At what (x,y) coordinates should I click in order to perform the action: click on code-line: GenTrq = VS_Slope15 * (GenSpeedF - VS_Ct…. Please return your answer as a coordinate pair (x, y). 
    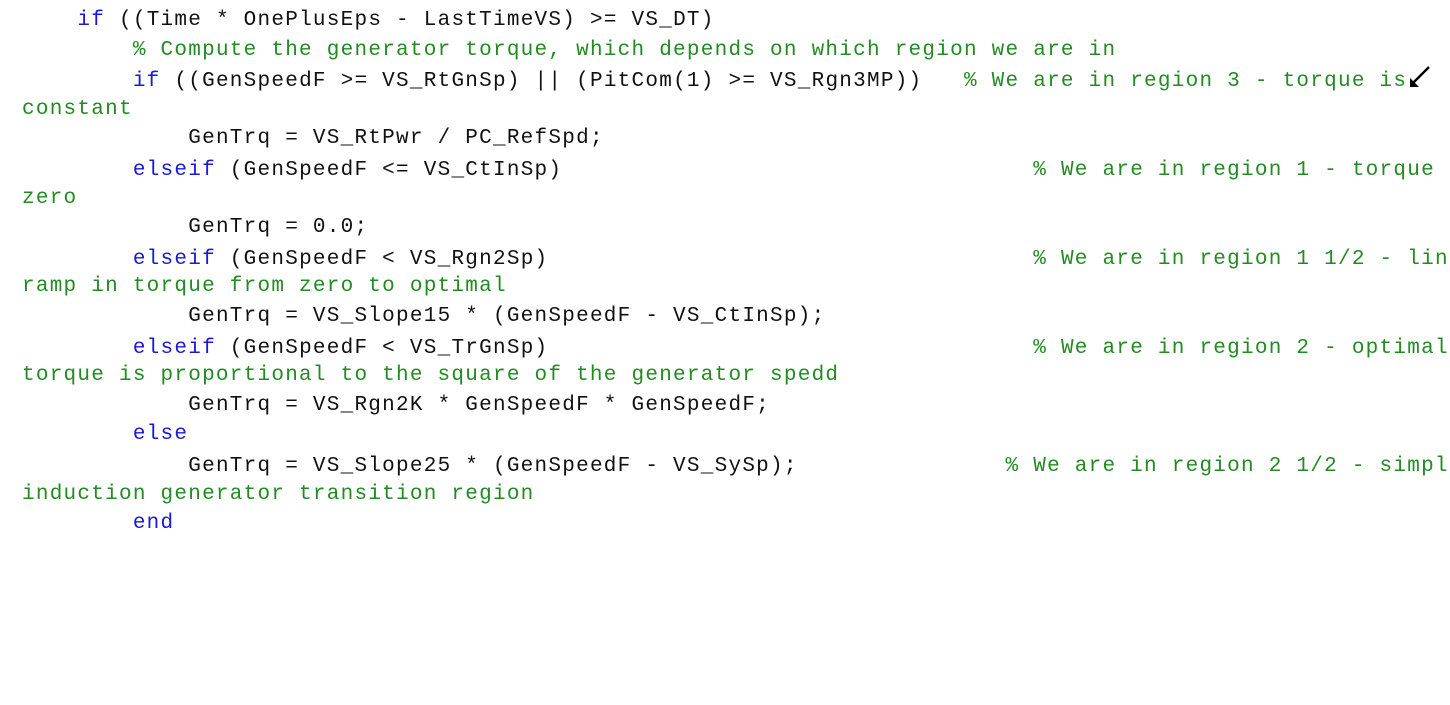
    Looking at the image, I should click on (736, 317).